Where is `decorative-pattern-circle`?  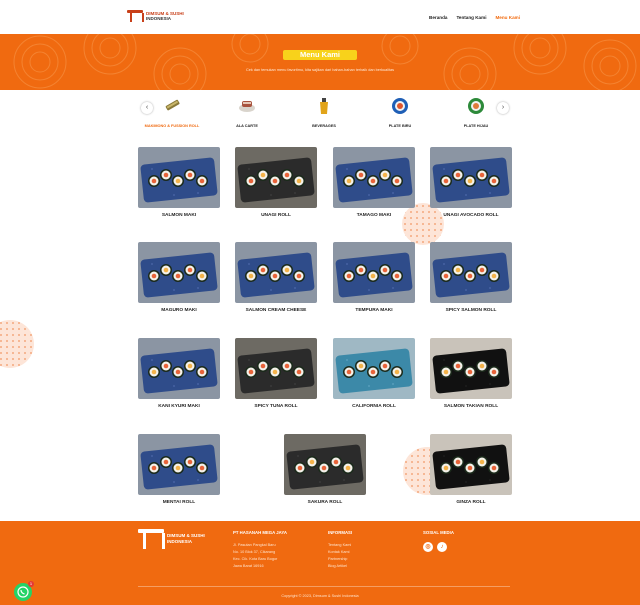
decorative-pattern-circle is located at coordinates (17, 344).